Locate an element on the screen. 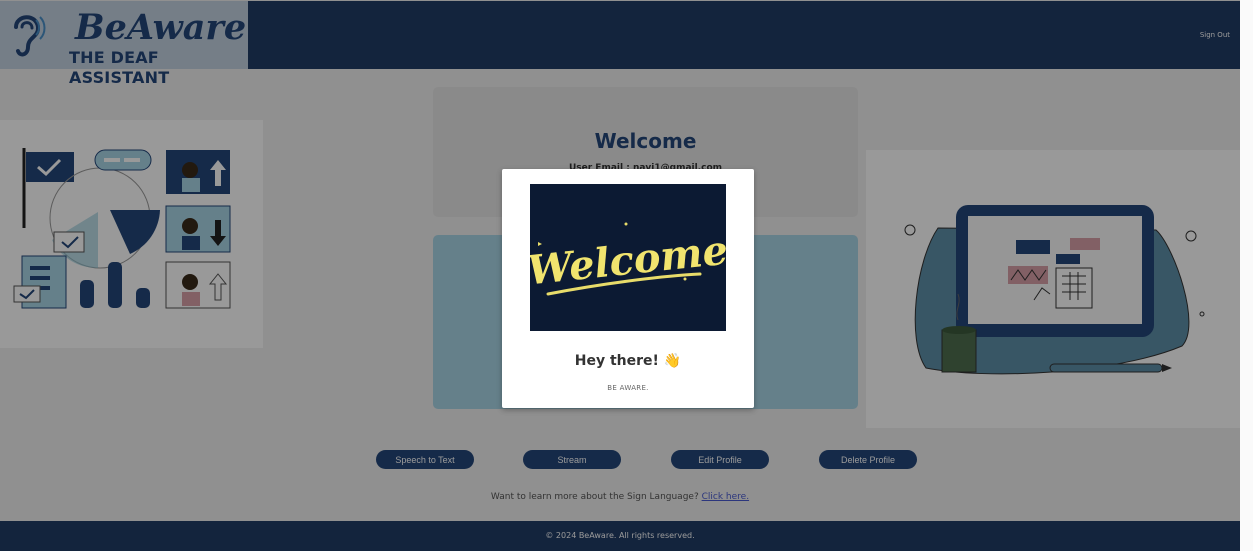  modal-greeting: Hey there! 👋 is located at coordinates (628, 361).